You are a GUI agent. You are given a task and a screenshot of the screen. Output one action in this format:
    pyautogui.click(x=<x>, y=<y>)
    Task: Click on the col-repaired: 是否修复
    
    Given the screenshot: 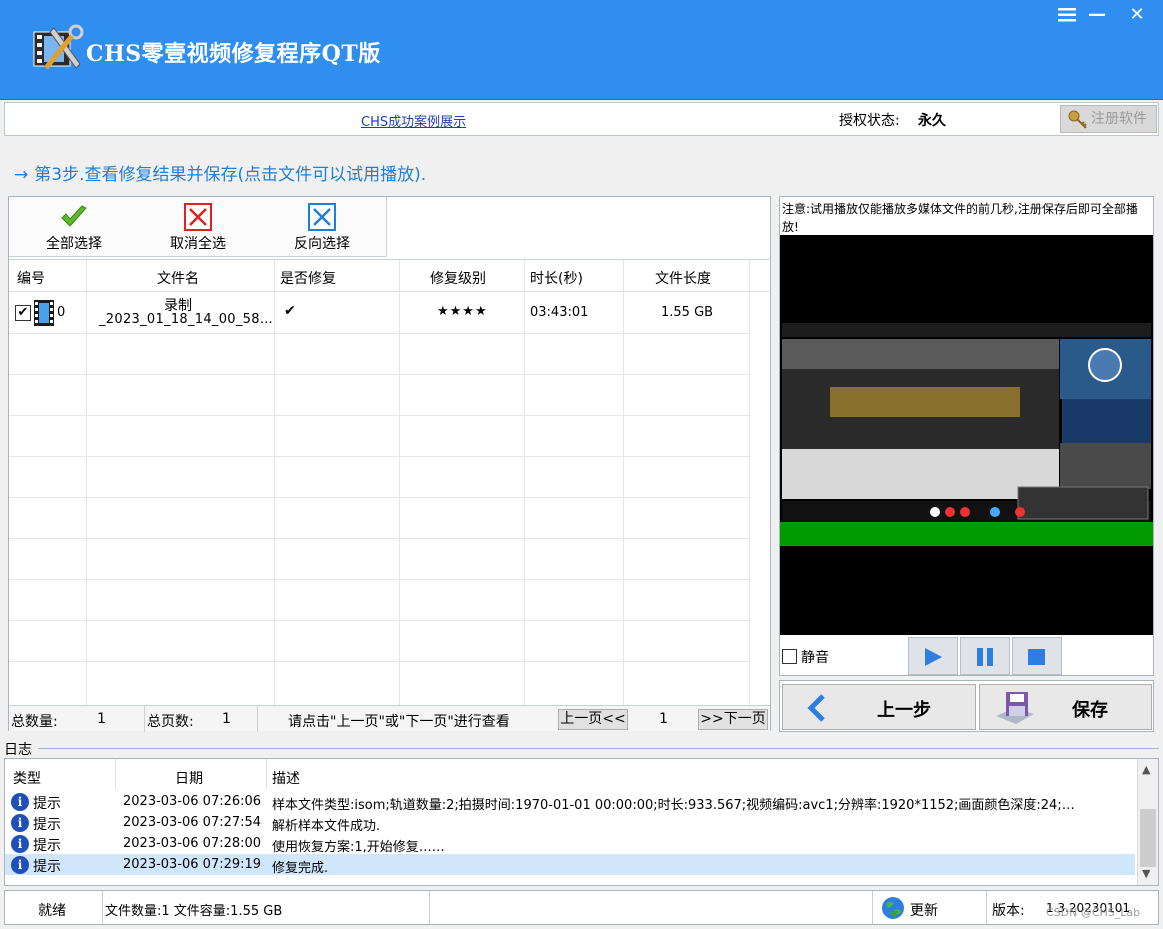 What is the action you would take?
    pyautogui.click(x=308, y=278)
    